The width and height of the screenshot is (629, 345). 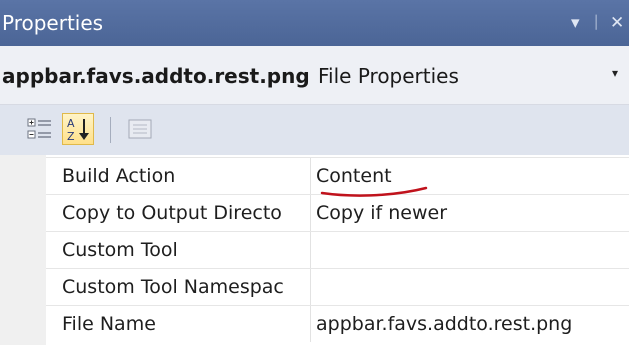 I want to click on object-type: File Properties, so click(x=388, y=76).